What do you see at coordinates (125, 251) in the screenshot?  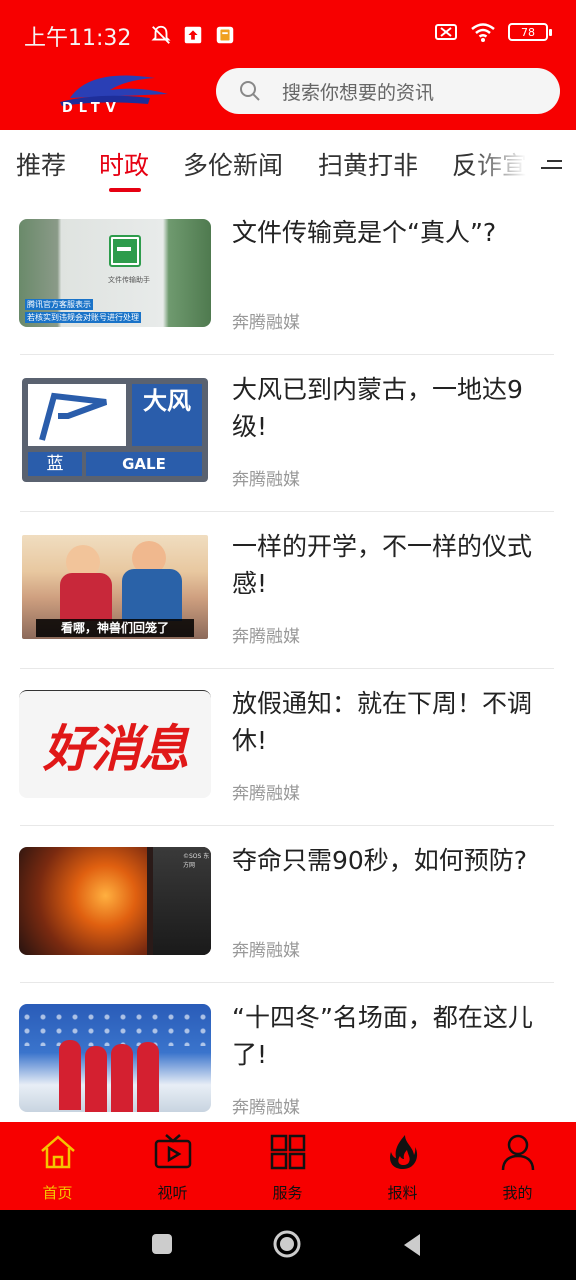 I see `file-transfer-icon` at bounding box center [125, 251].